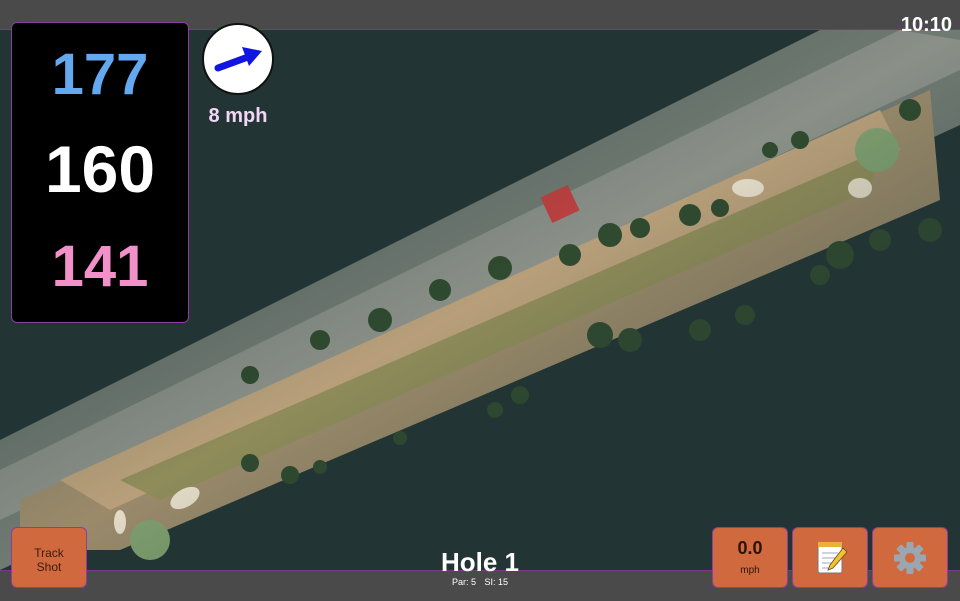 The image size is (960, 601). What do you see at coordinates (480, 562) in the screenshot?
I see `hole-title: Hole 1` at bounding box center [480, 562].